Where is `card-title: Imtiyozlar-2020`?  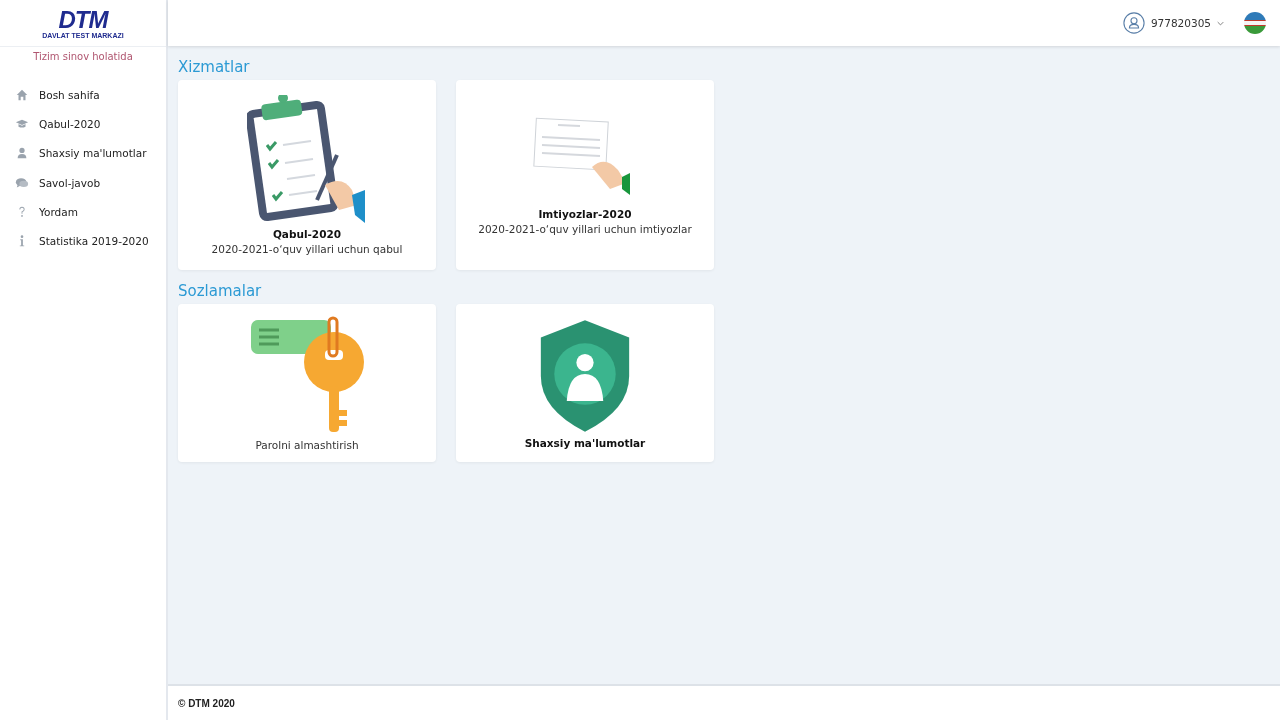
card-title: Imtiyozlar-2020 is located at coordinates (585, 214).